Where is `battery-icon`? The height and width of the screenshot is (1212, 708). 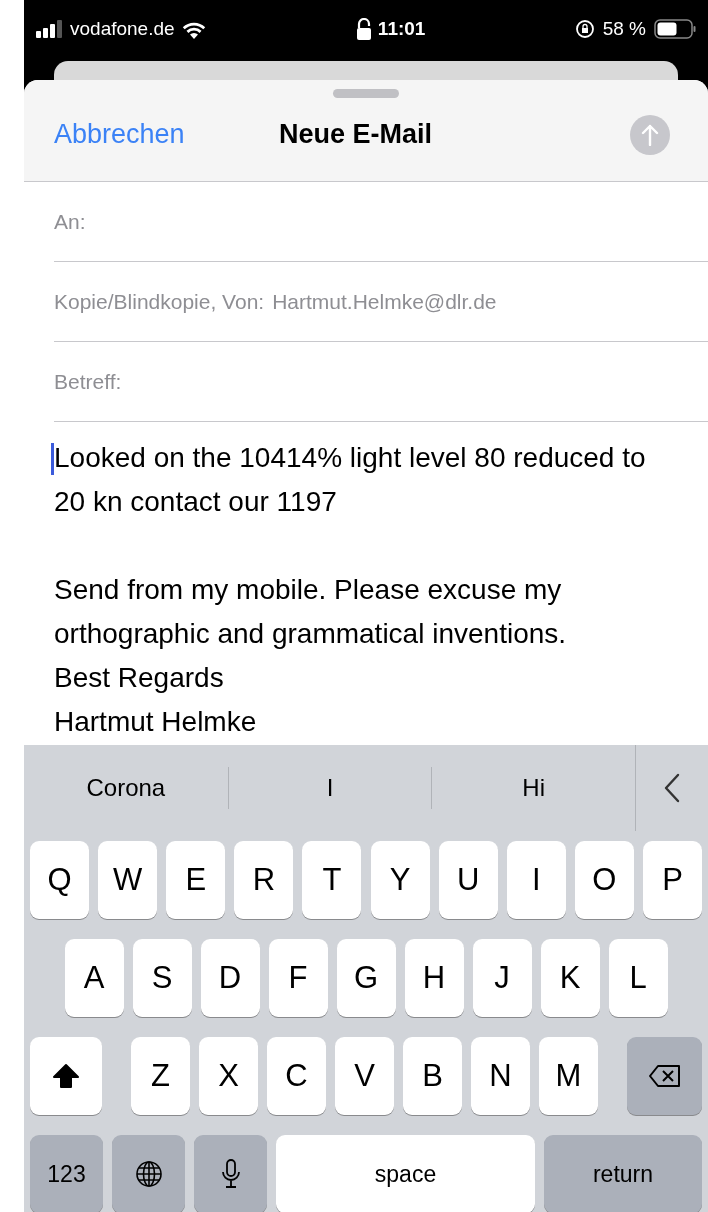
battery-icon is located at coordinates (675, 29).